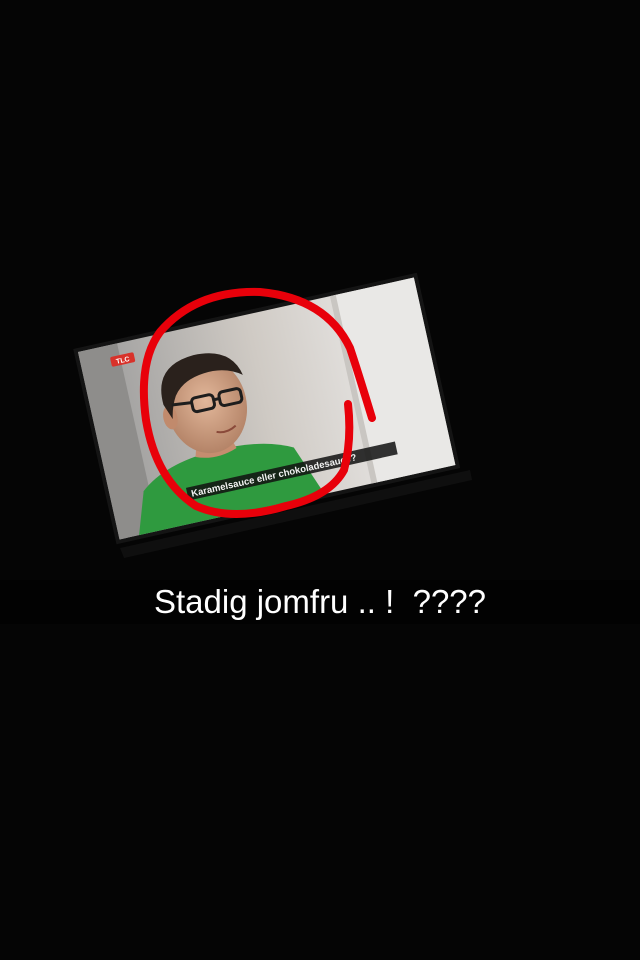 Image resolution: width=640 pixels, height=960 pixels. I want to click on caption-text: Stadig jomfru .. ! ????, so click(319, 601).